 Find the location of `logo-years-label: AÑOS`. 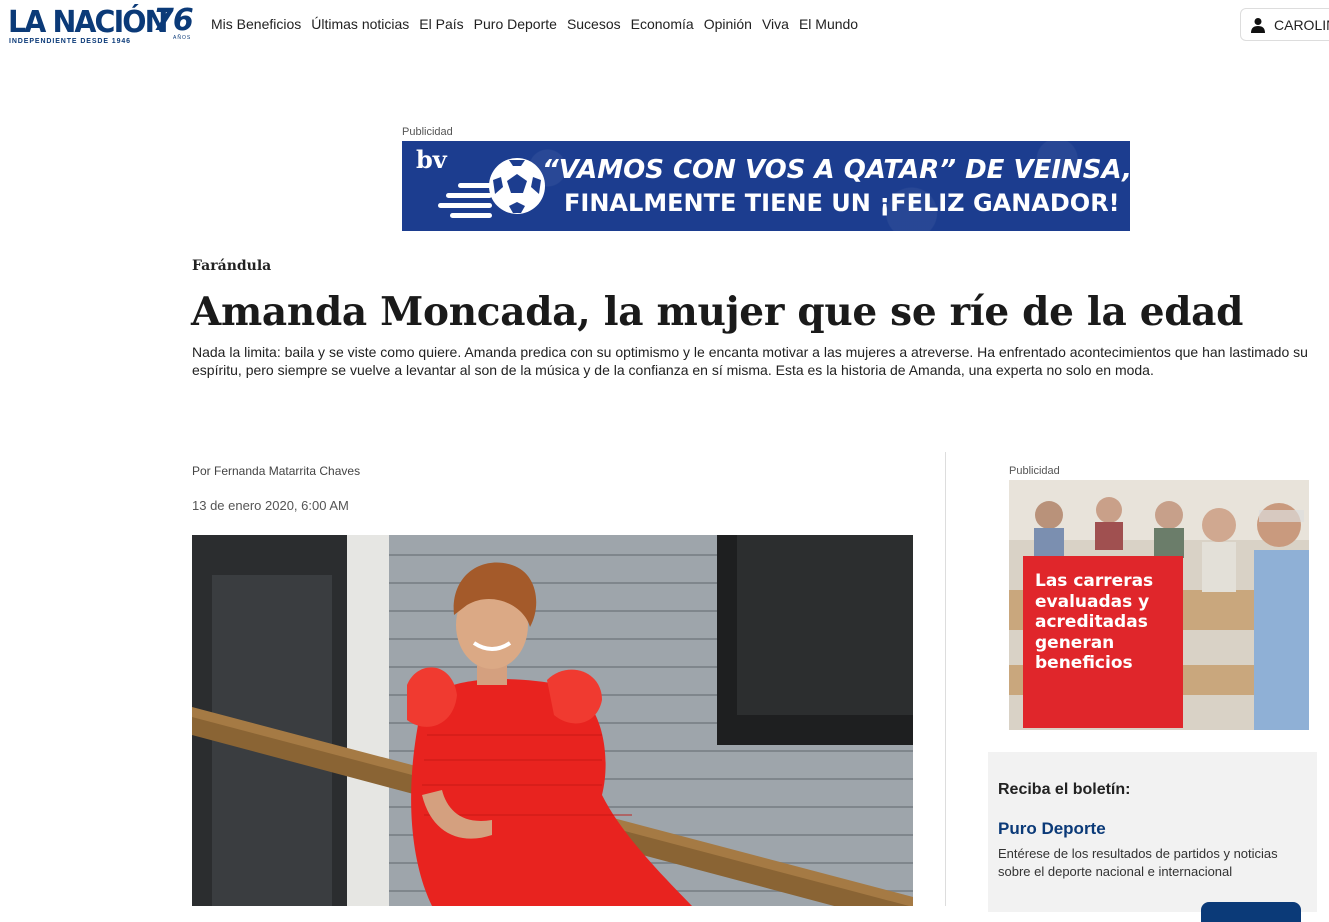

logo-years-label: AÑOS is located at coordinates (182, 38).